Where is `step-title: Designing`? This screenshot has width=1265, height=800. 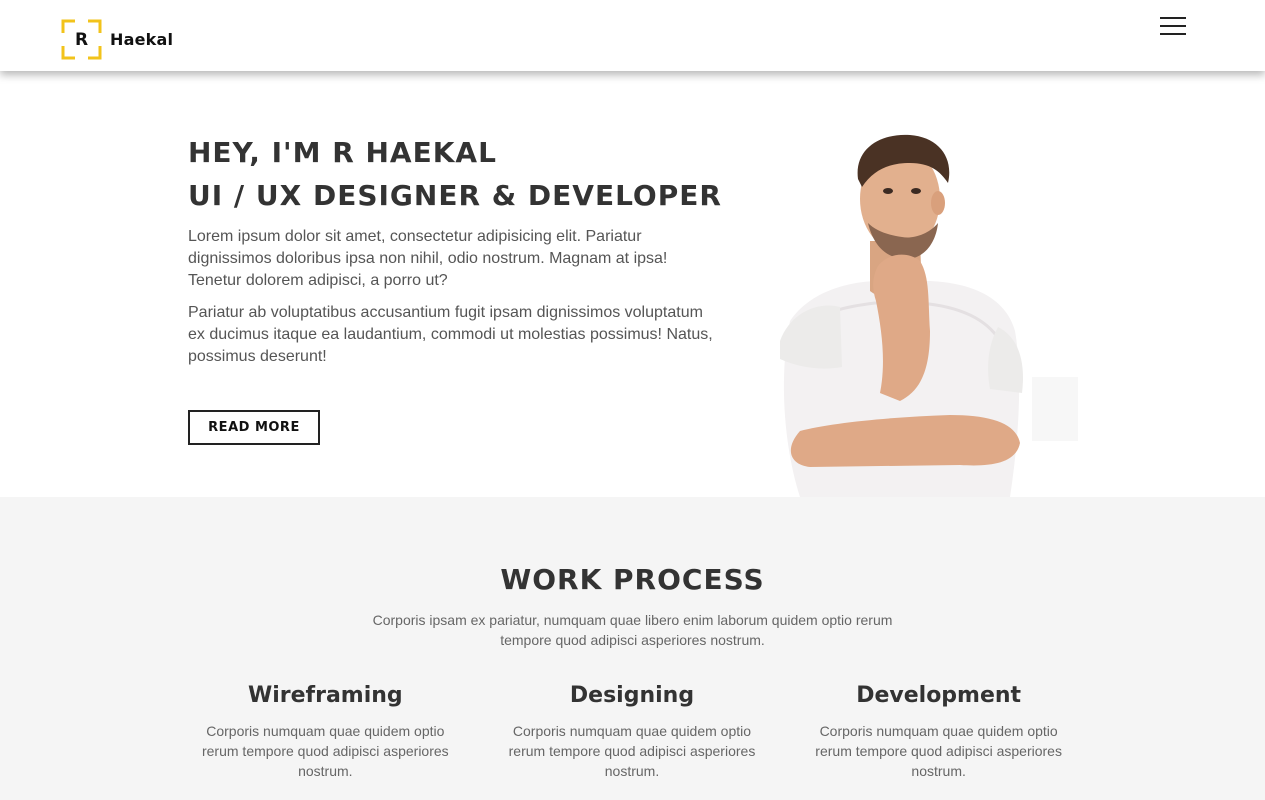
step-title: Designing is located at coordinates (632, 695).